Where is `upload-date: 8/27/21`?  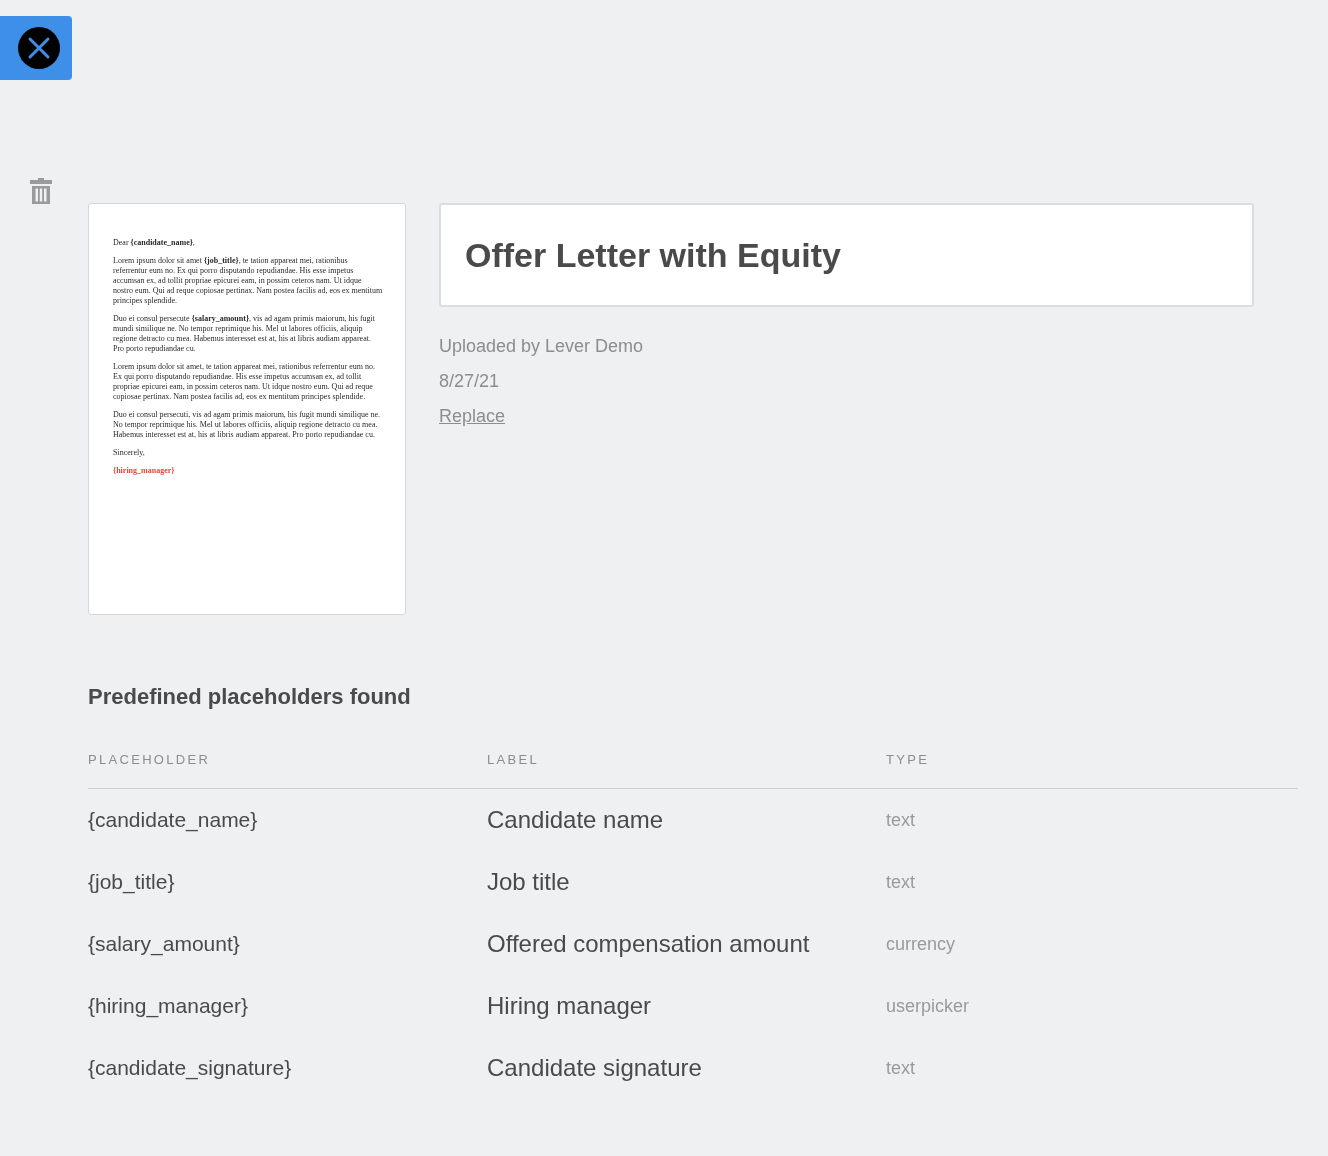
upload-date: 8/27/21 is located at coordinates (469, 381).